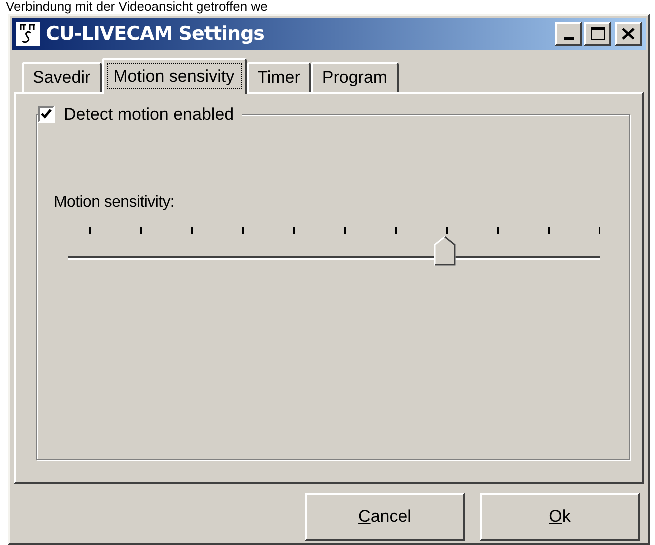 This screenshot has width=655, height=545. What do you see at coordinates (28, 34) in the screenshot?
I see `app-icon` at bounding box center [28, 34].